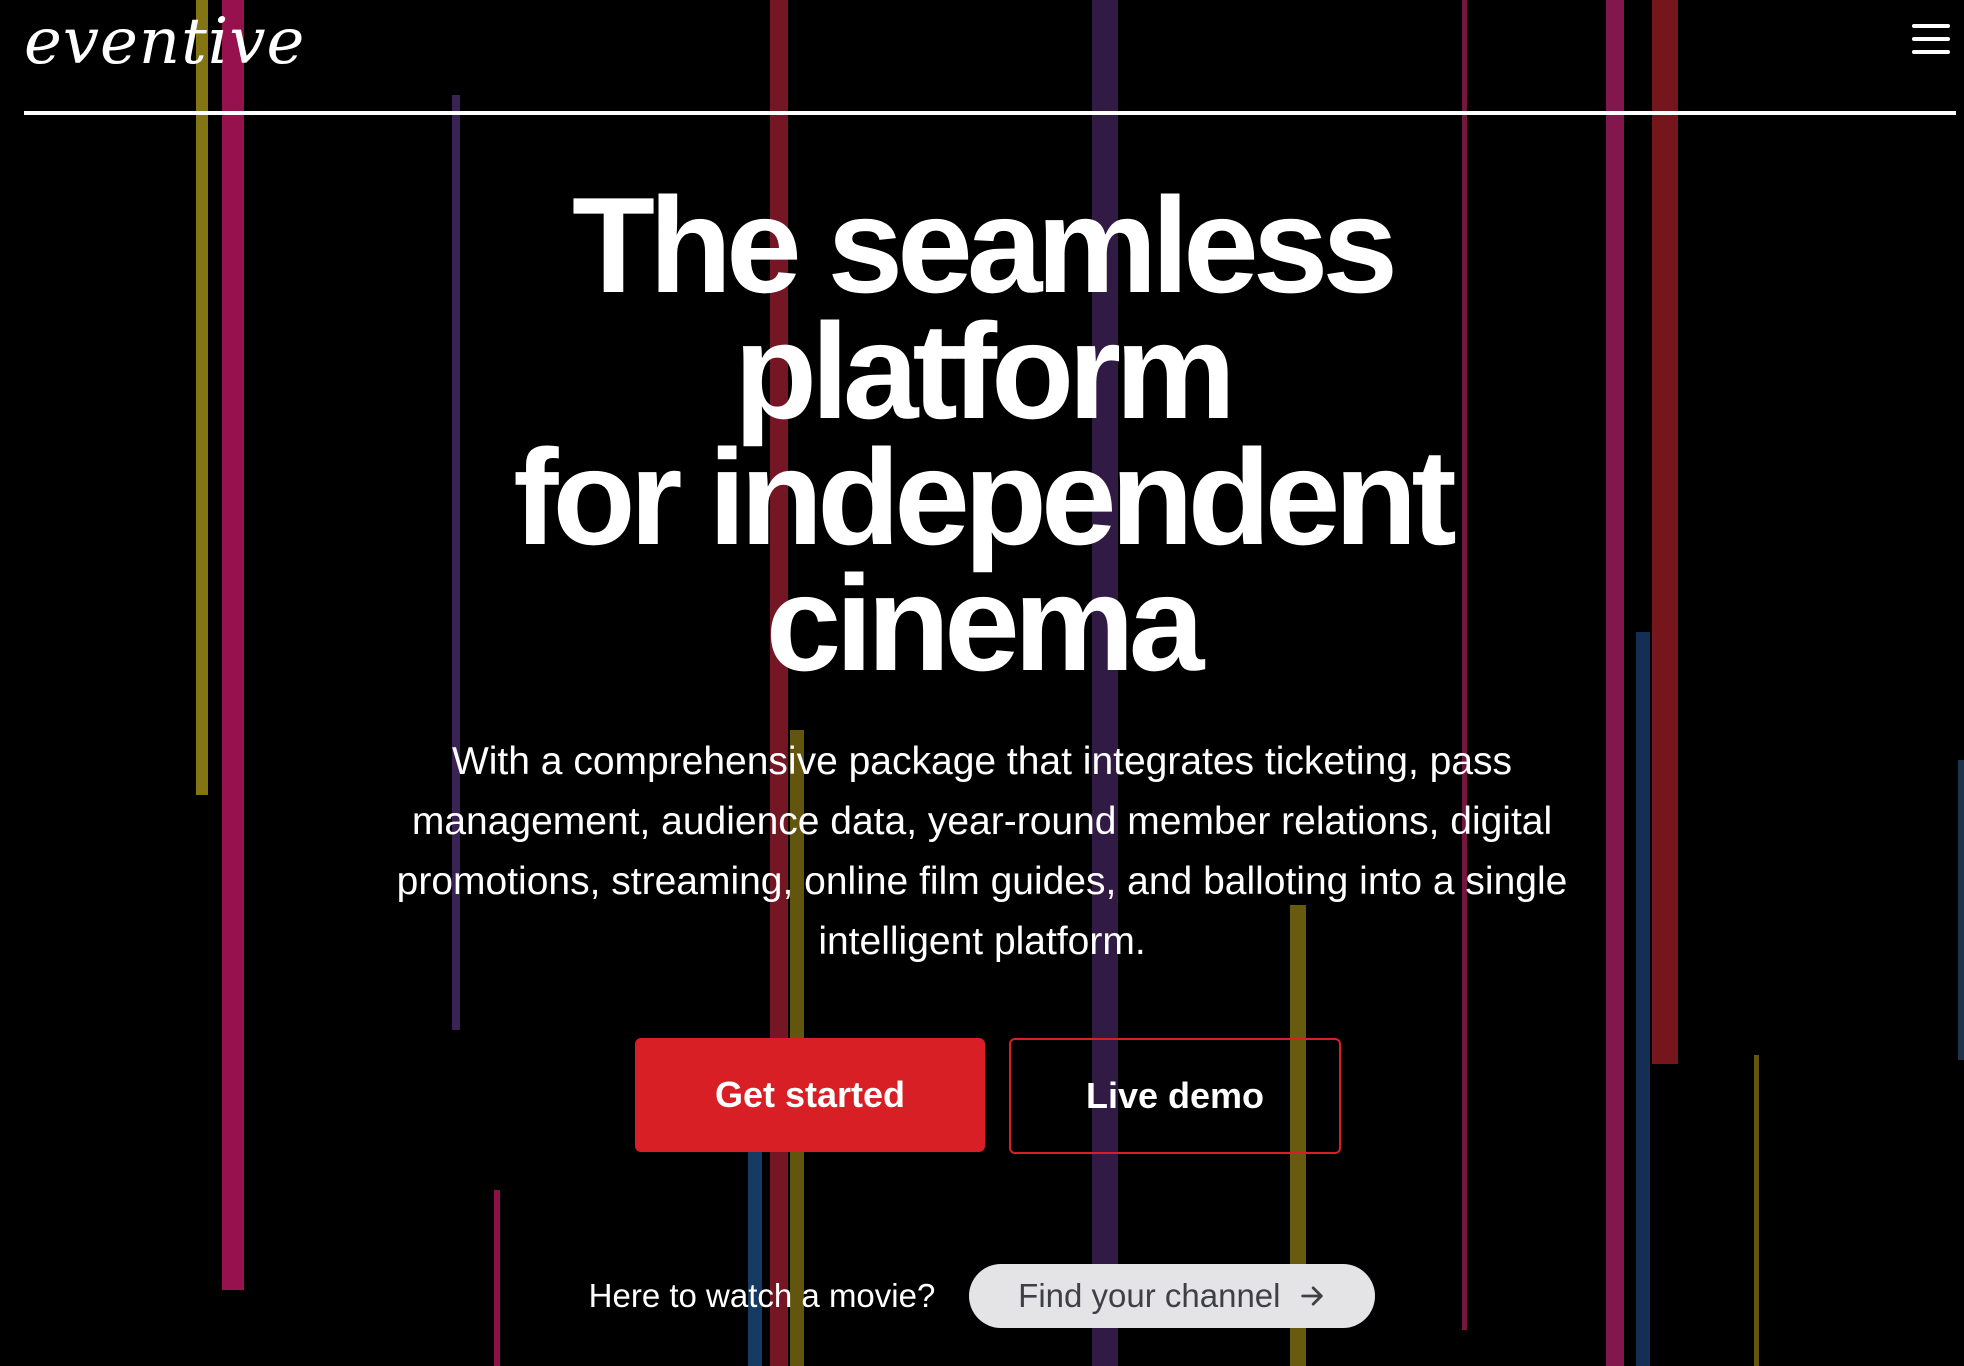  I want to click on watch-movie-prompt: Here to watch a movie?, so click(762, 1295).